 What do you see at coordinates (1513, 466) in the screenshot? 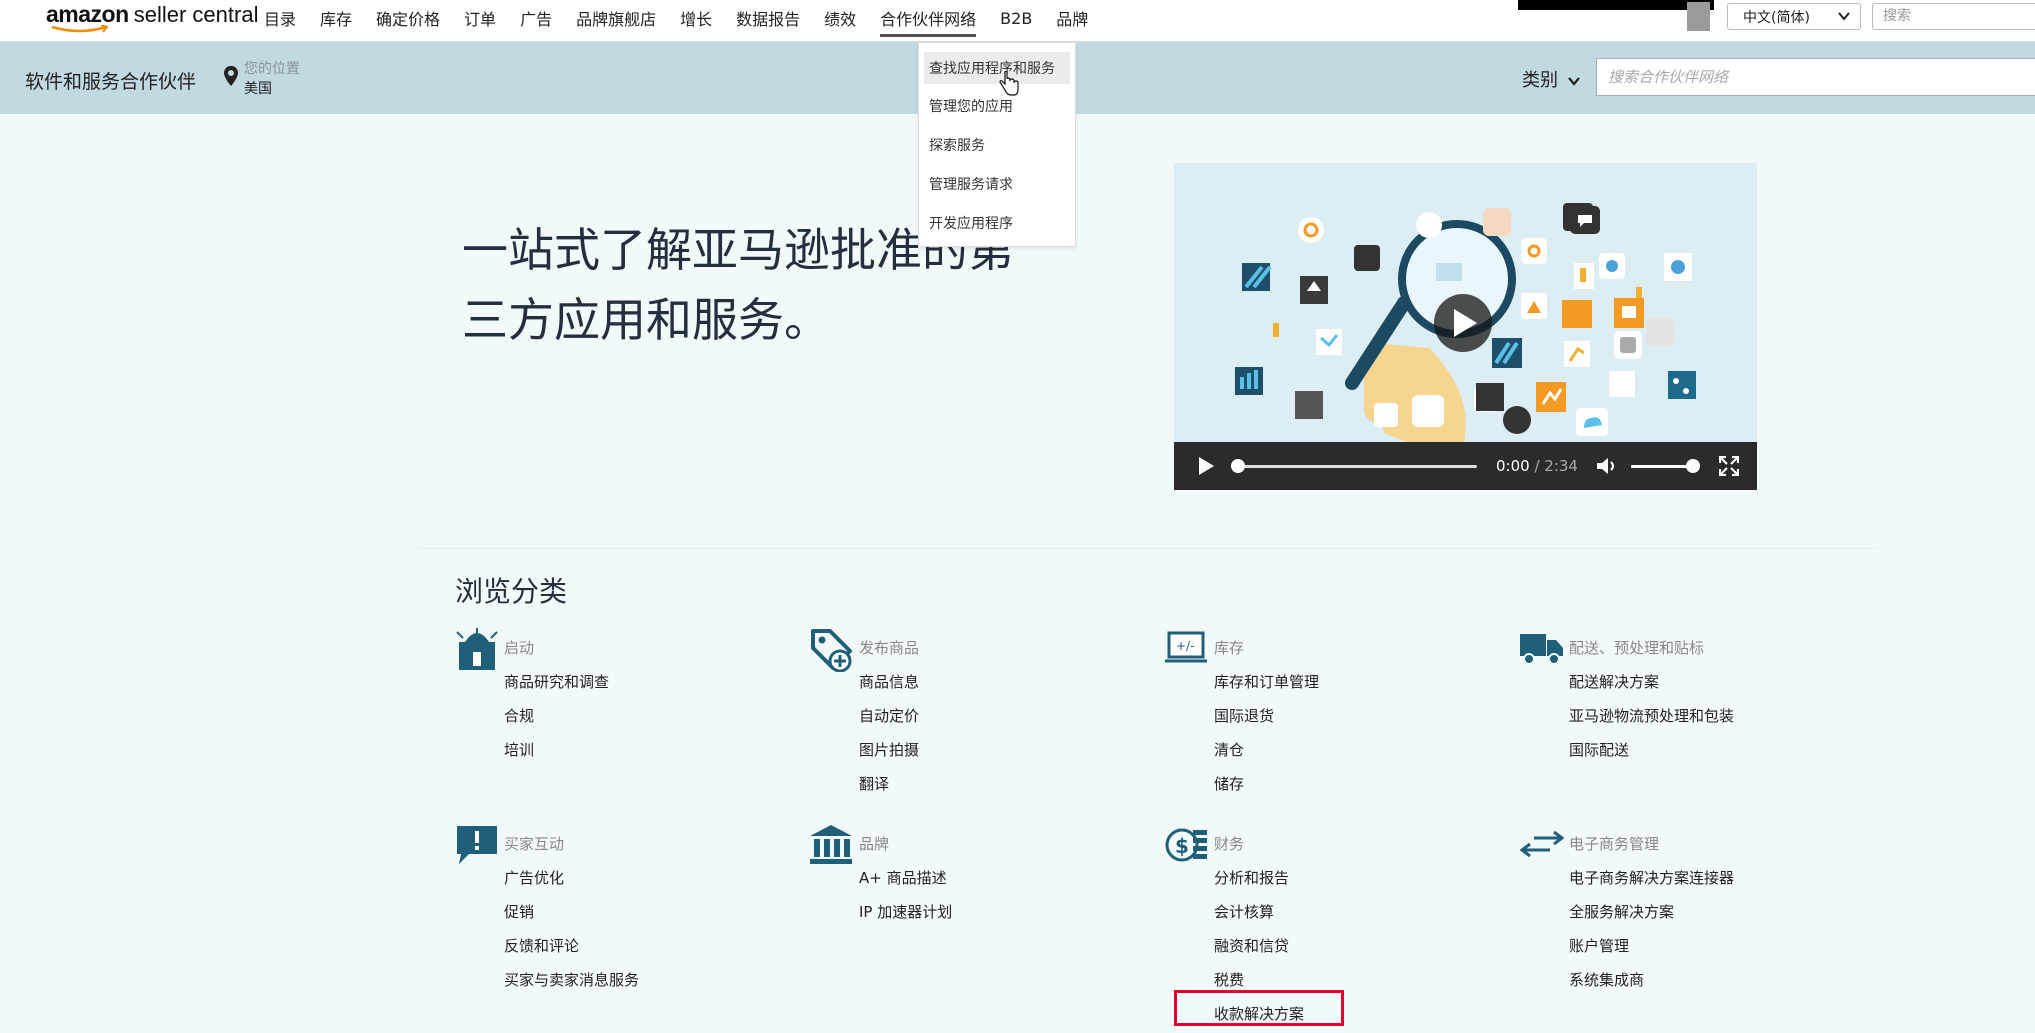
I see `video-current-time: 0:00` at bounding box center [1513, 466].